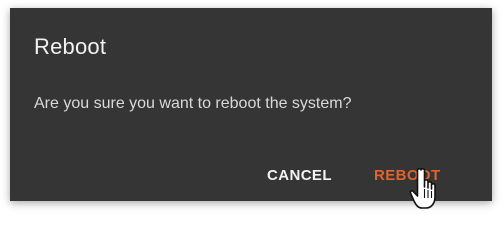 This screenshot has height=240, width=504. What do you see at coordinates (299, 176) in the screenshot?
I see `cancel-button: CANCEL` at bounding box center [299, 176].